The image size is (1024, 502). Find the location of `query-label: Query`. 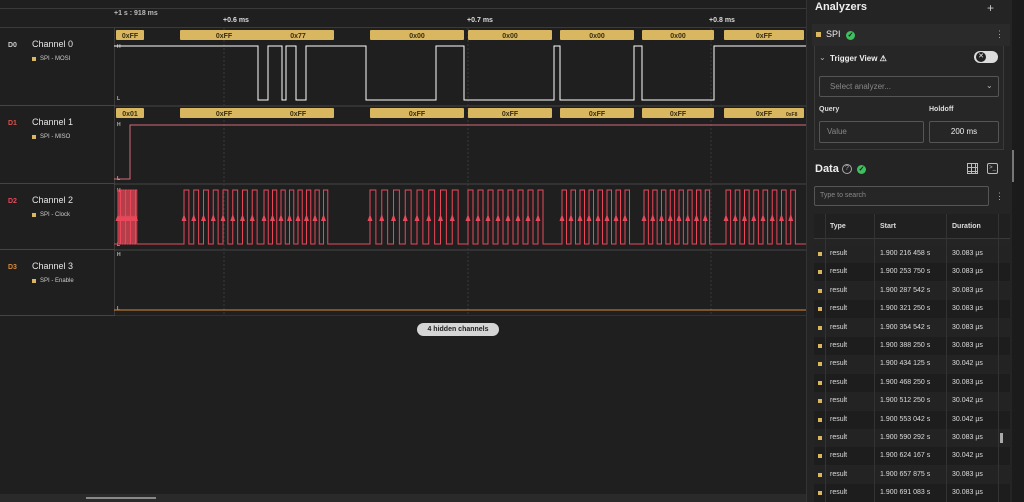

query-label: Query is located at coordinates (829, 109).